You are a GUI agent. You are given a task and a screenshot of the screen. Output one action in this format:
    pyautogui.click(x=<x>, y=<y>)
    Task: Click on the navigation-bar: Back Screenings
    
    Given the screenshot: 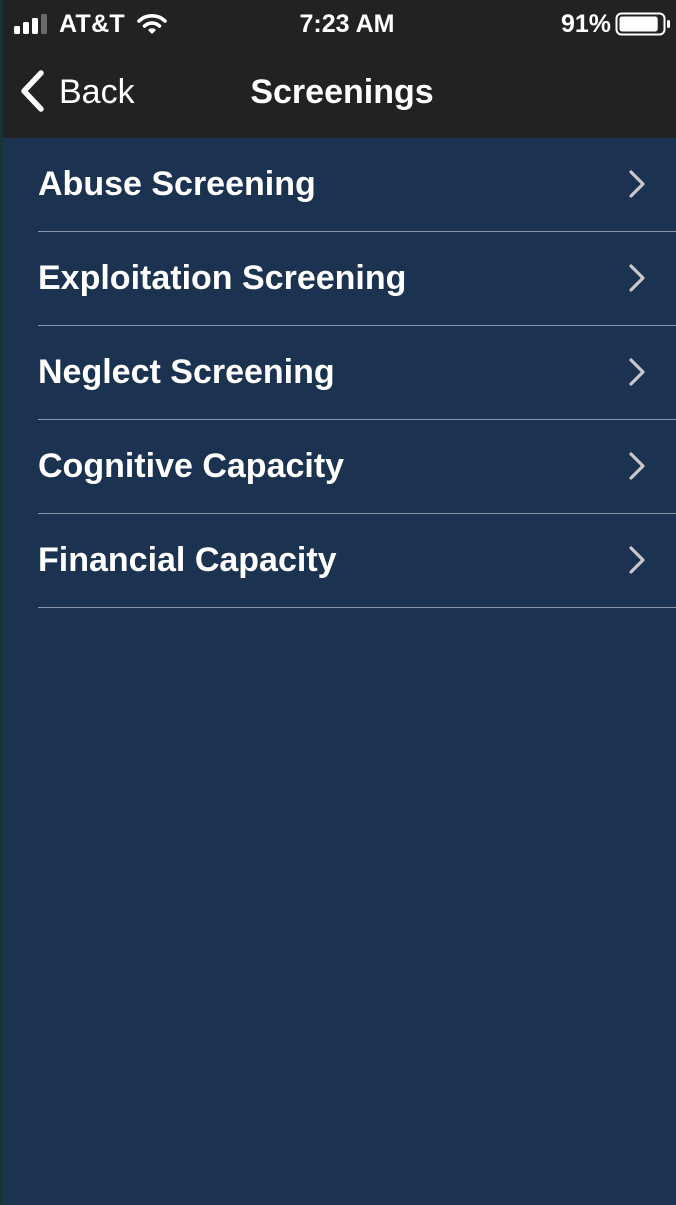 What is the action you would take?
    pyautogui.click(x=339, y=93)
    